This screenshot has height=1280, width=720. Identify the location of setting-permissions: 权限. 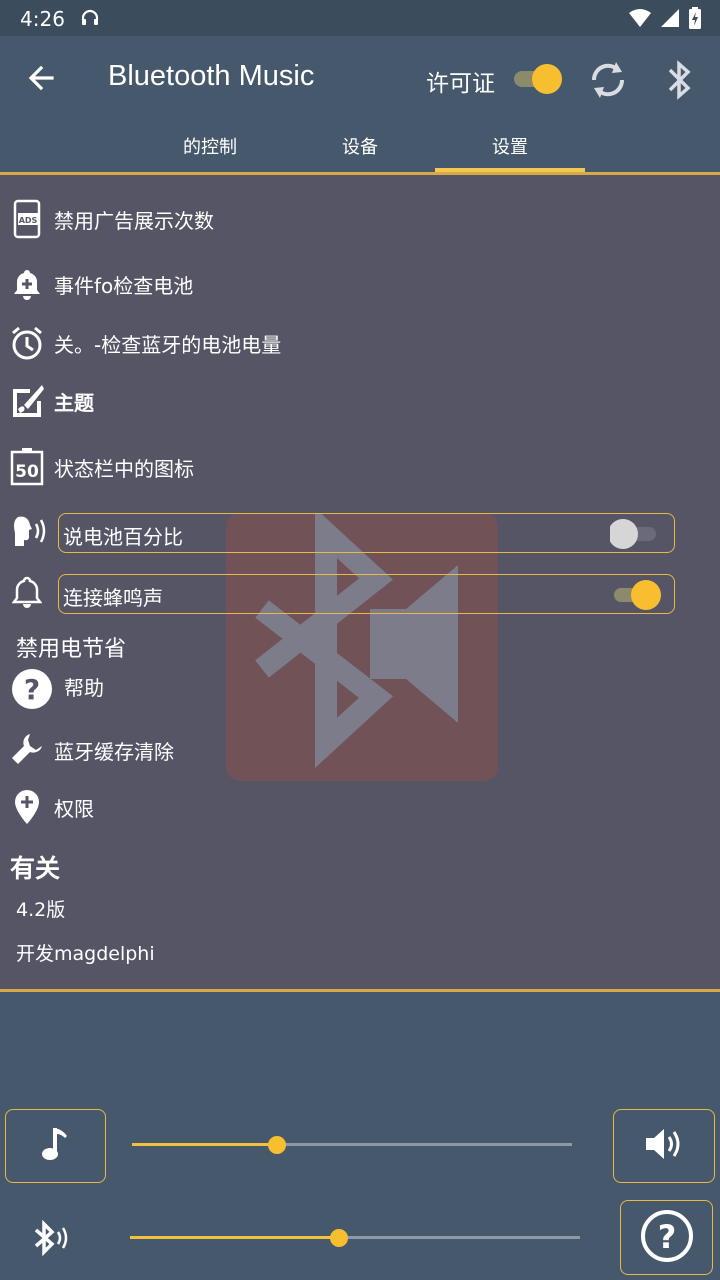
(52, 807).